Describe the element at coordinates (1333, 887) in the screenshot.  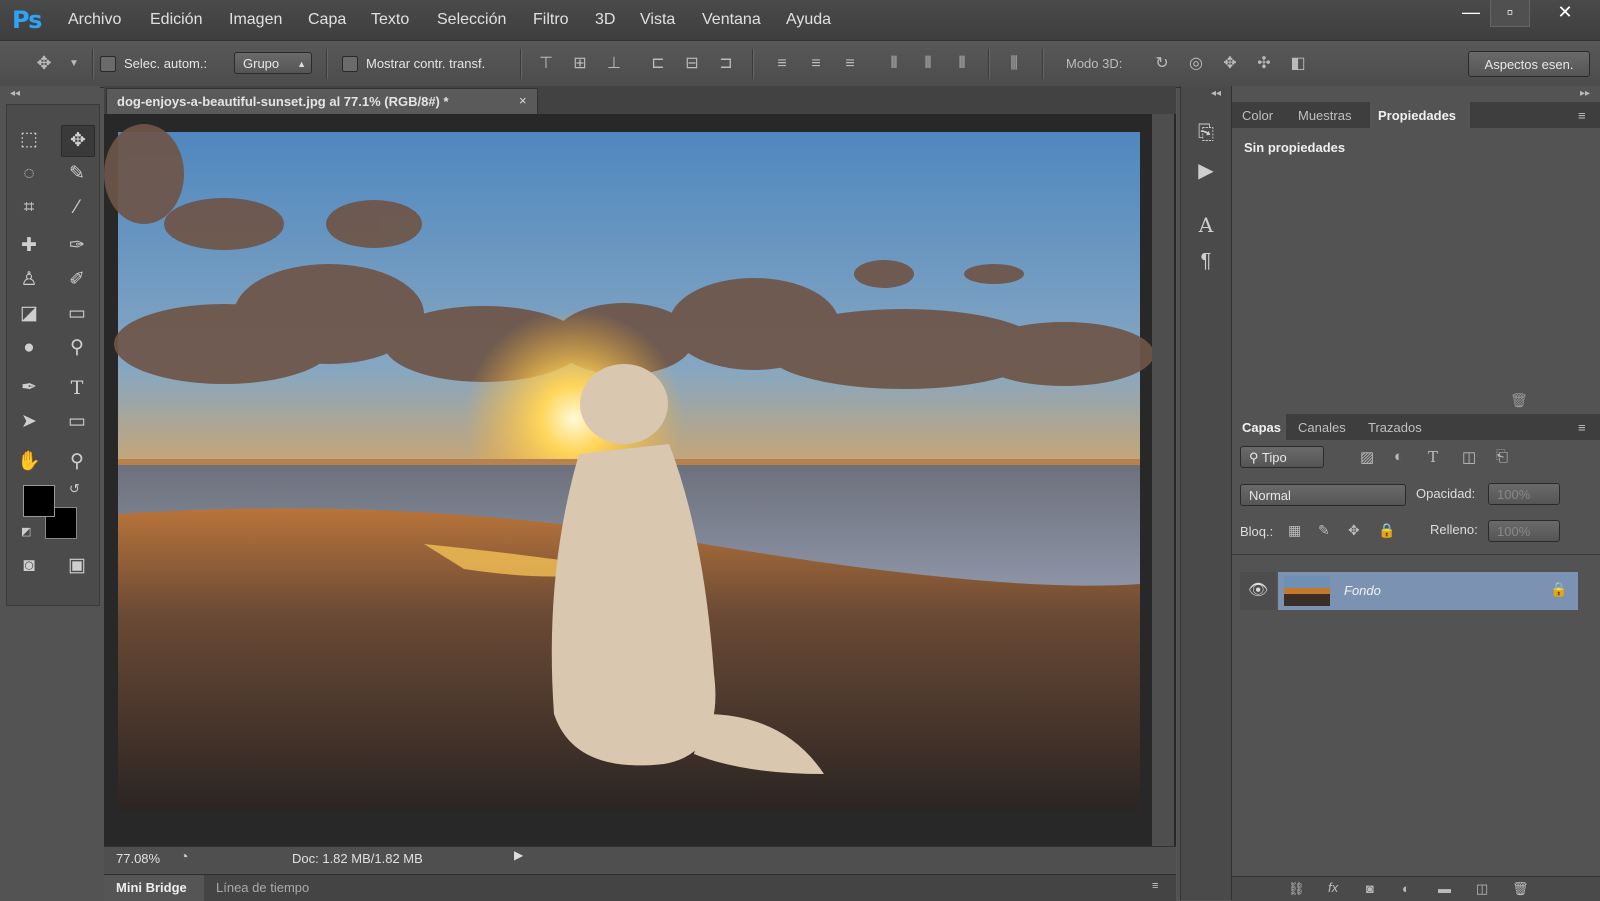
I see `layer-style-icon: fx` at that location.